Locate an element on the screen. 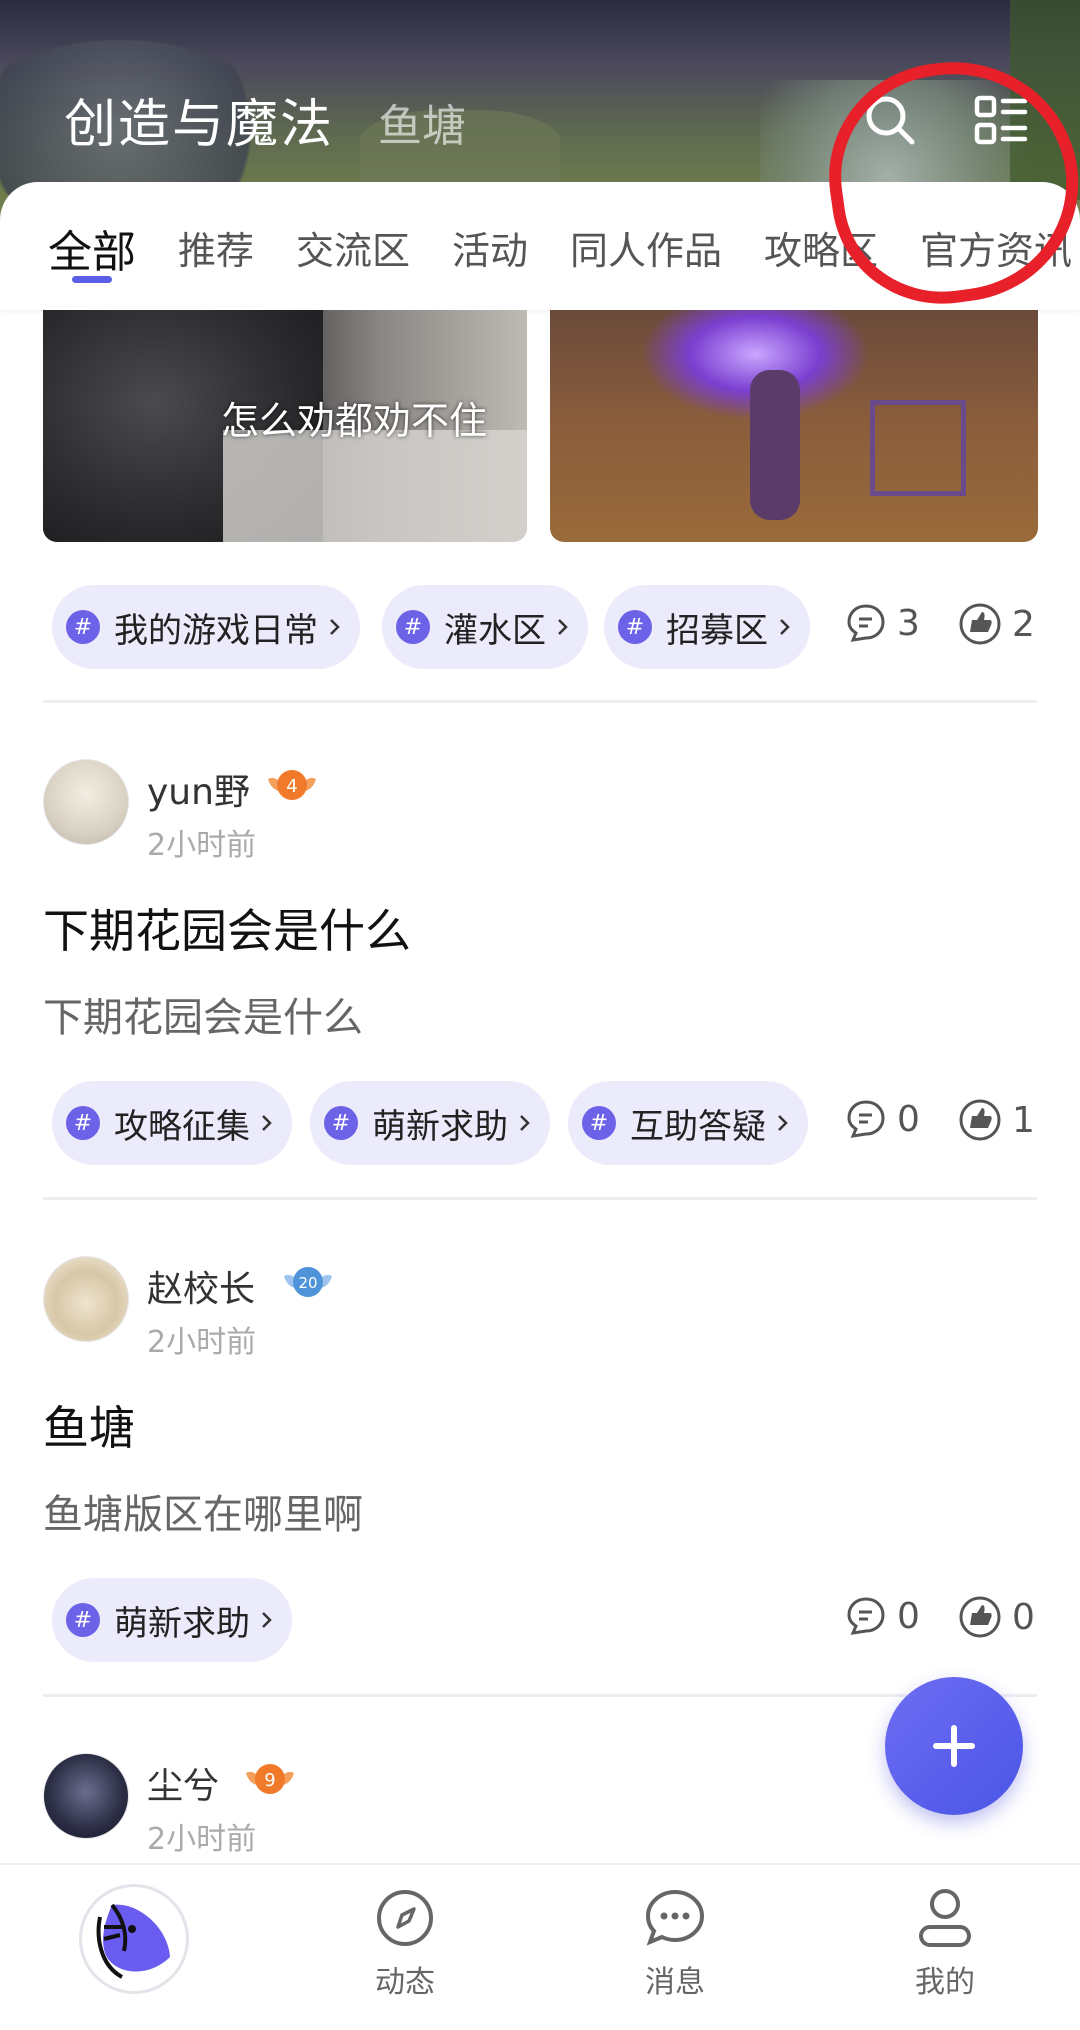 Image resolution: width=1080 pixels, height=2030 pixels. topic-tag: # 攻略征集 is located at coordinates (172, 1123).